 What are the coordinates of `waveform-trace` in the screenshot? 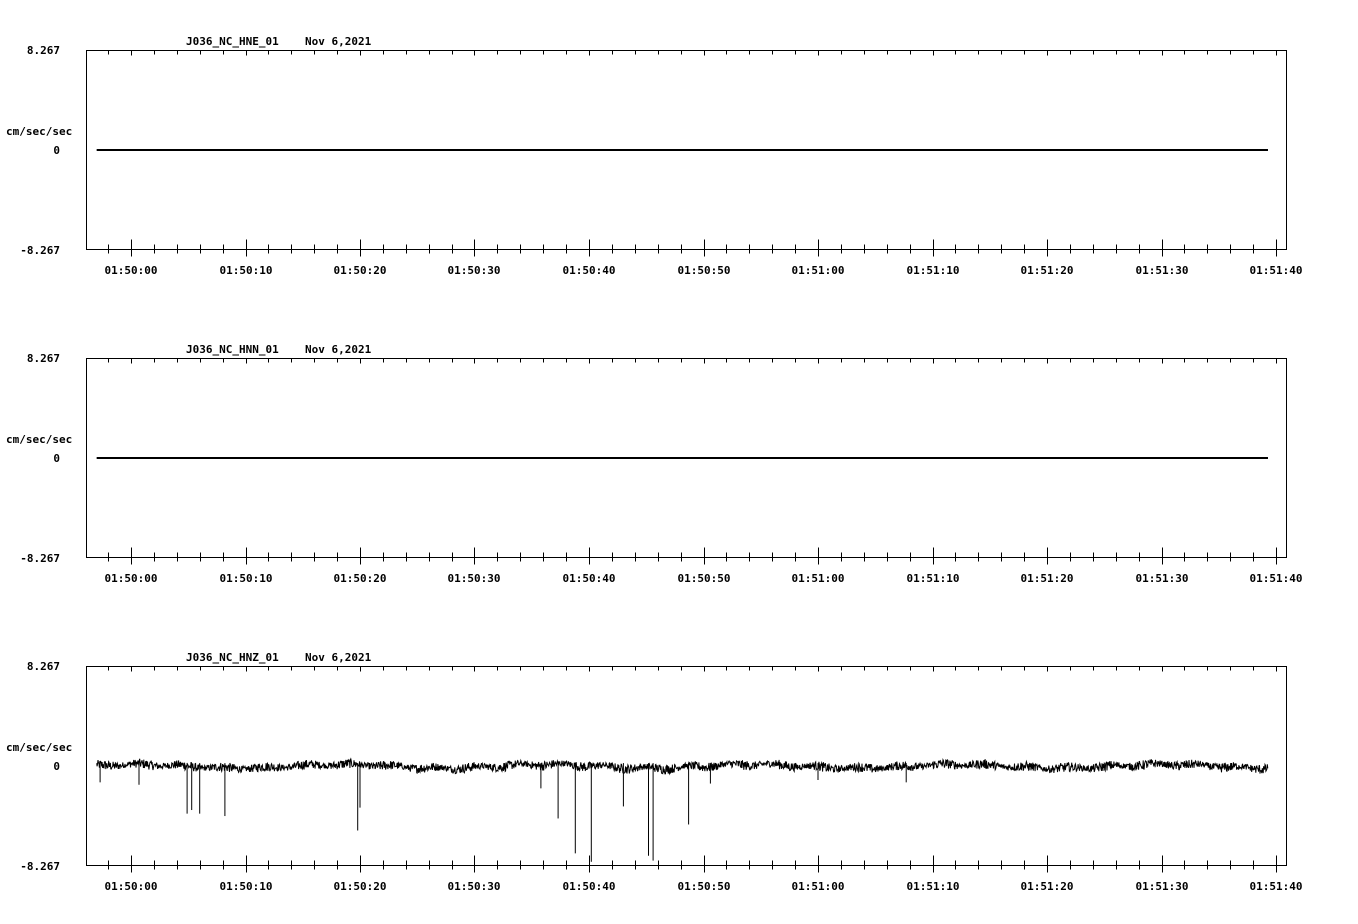 It's located at (682, 809).